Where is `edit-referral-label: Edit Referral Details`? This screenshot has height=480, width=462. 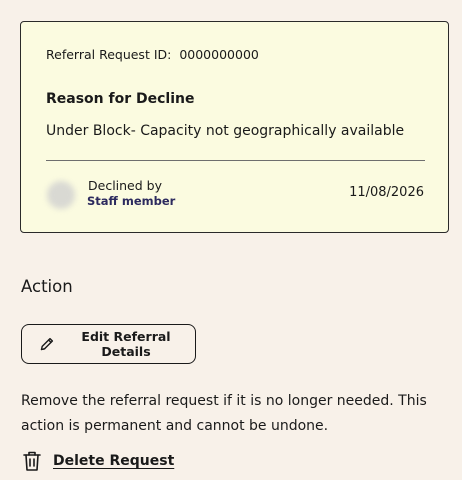 edit-referral-label: Edit Referral Details is located at coordinates (126, 344).